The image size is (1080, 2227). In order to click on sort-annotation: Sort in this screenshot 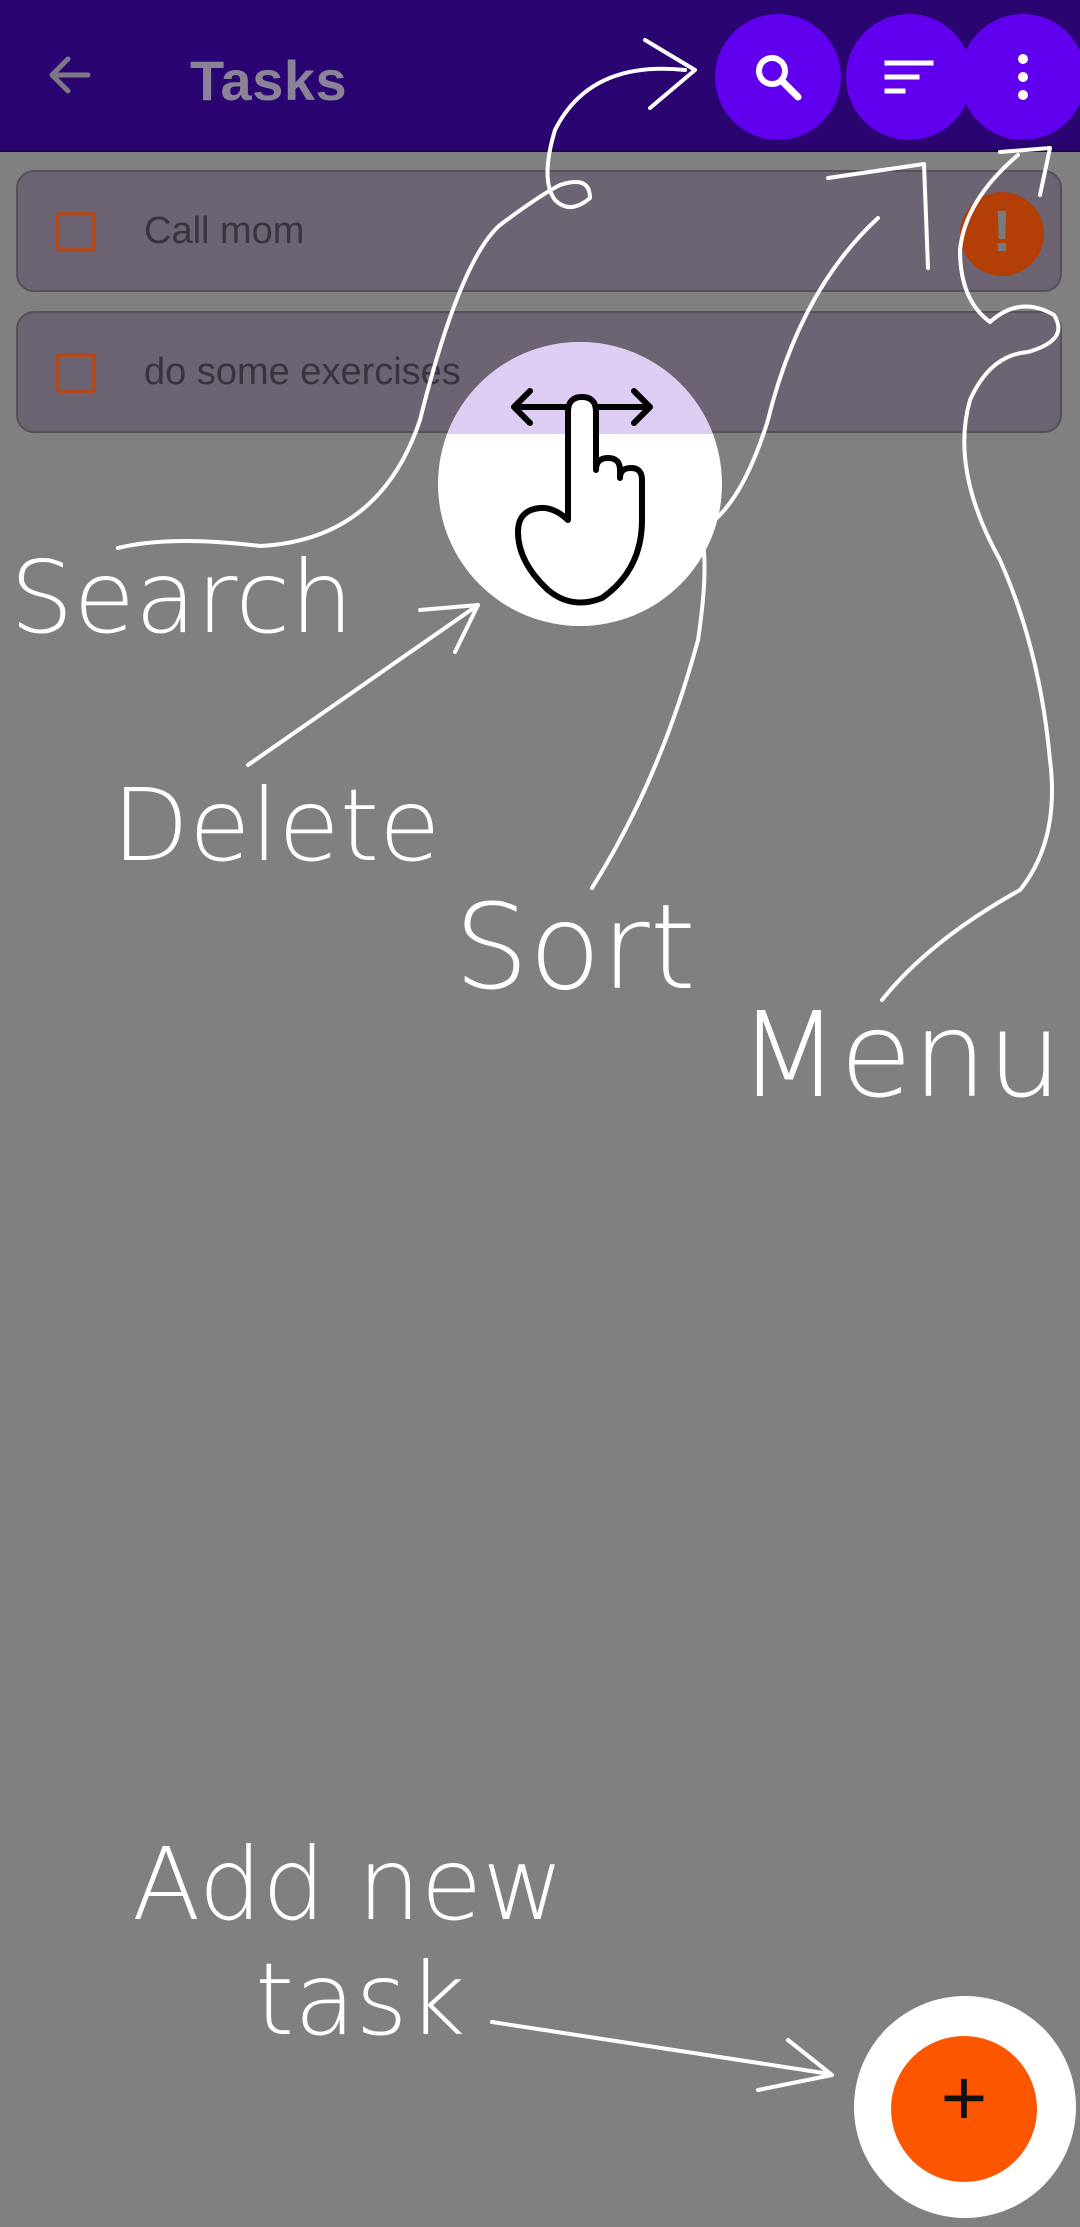, I will do `click(575, 947)`.